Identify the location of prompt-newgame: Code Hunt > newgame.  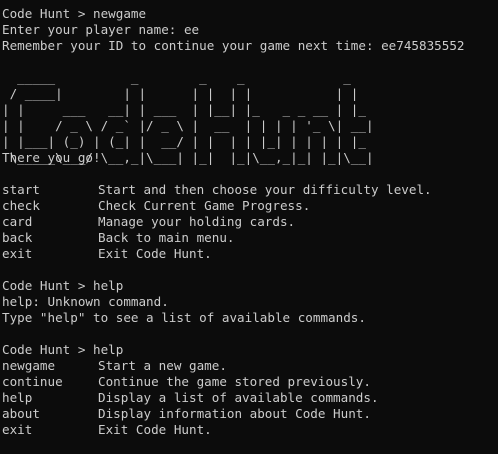
(74, 13).